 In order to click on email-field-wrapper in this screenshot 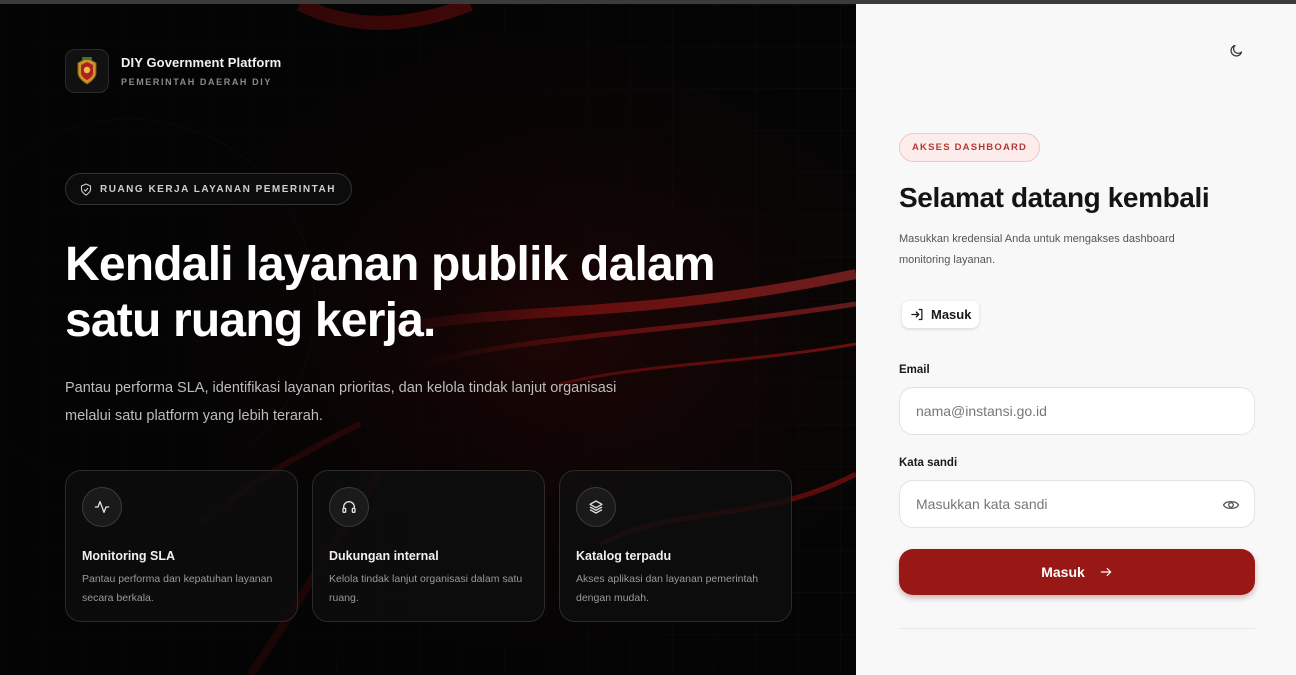, I will do `click(1077, 411)`.